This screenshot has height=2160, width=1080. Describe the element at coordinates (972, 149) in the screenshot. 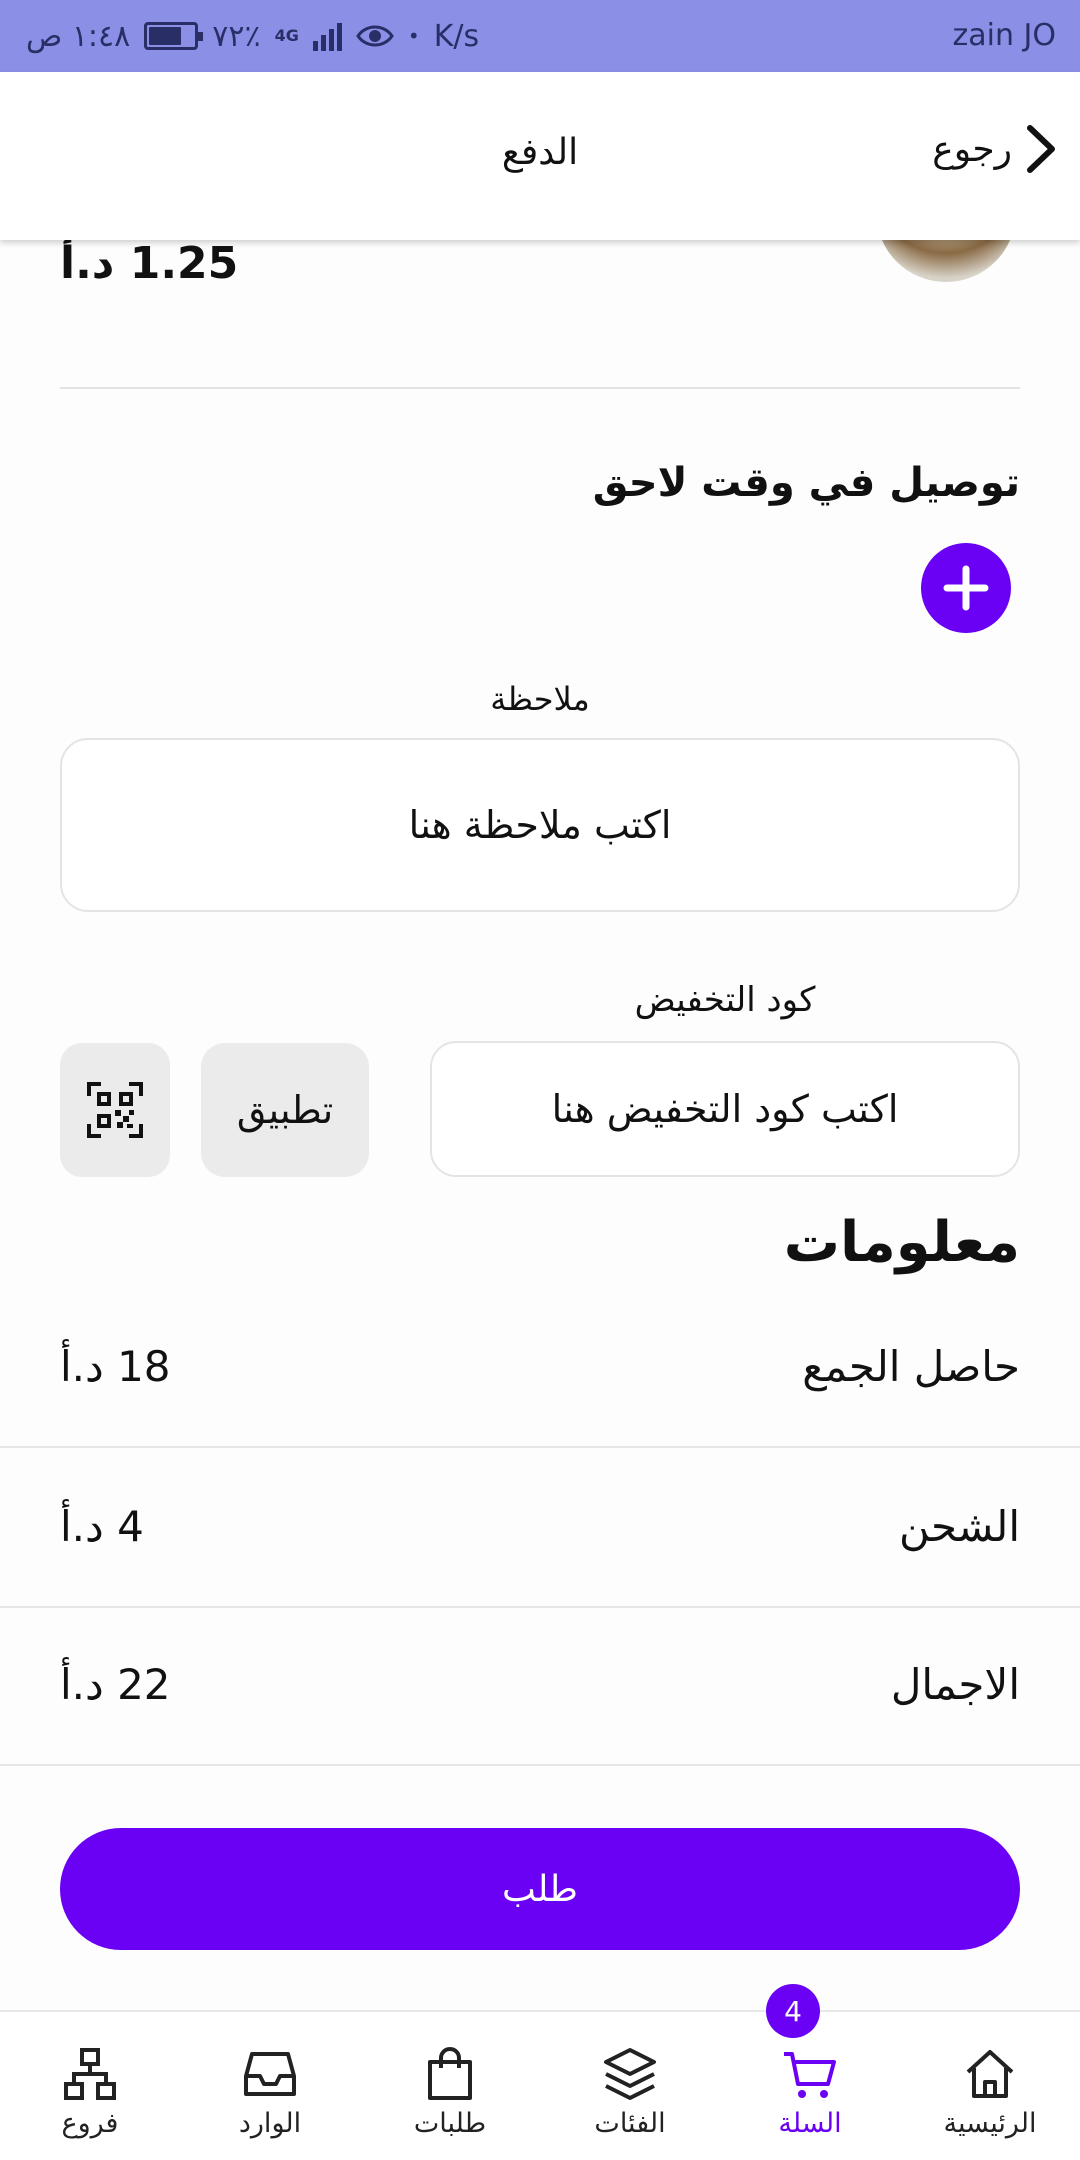

I see `back-label: رجوع` at that location.